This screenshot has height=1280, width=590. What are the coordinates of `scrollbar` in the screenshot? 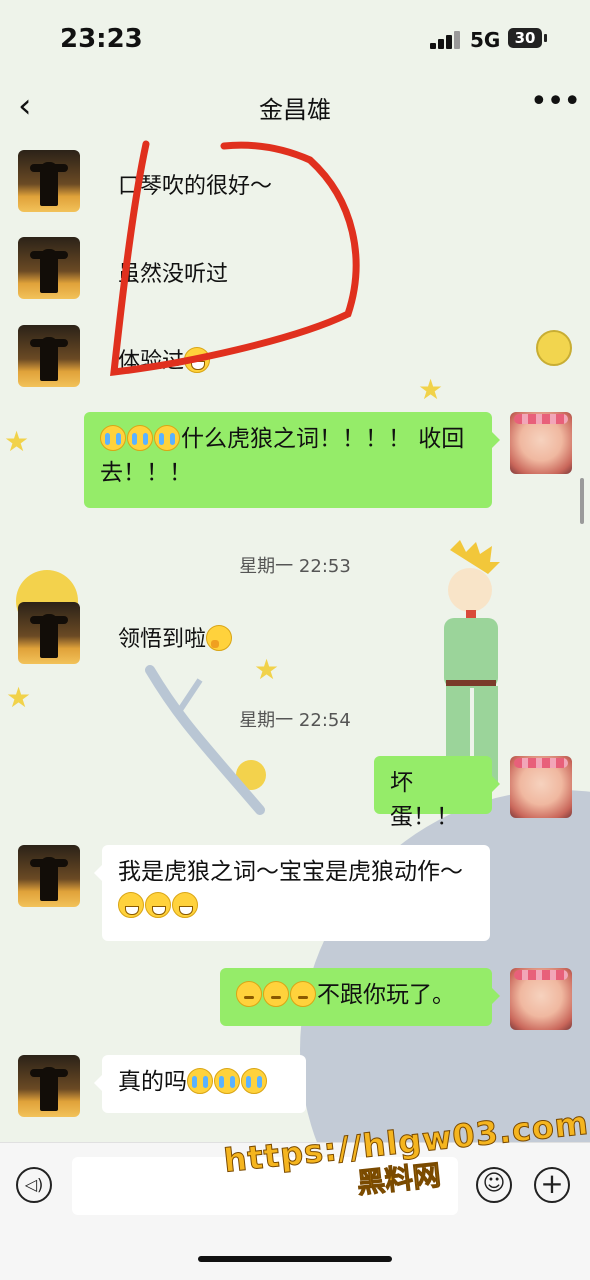 It's located at (582, 501).